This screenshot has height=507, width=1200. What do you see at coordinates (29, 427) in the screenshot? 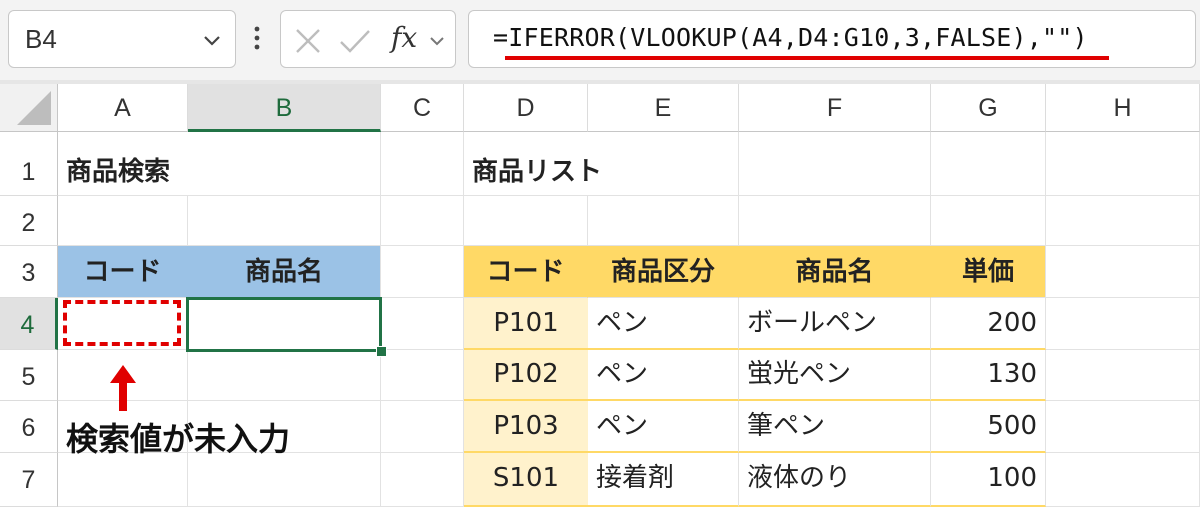
I see `row-header-6: 6` at bounding box center [29, 427].